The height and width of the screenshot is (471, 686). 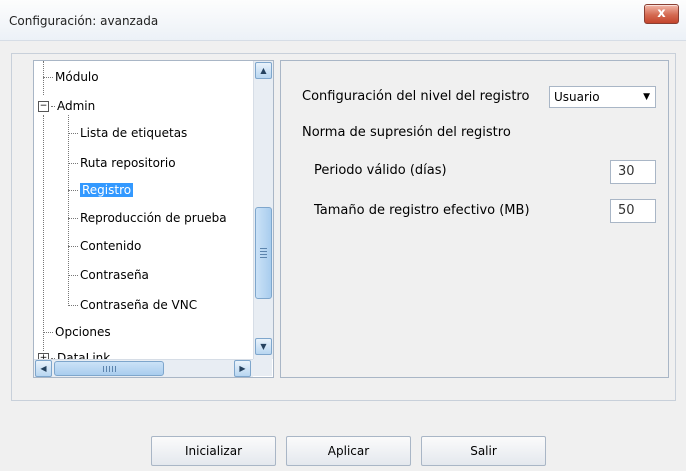 I want to click on log-level-label: Configuración del nivel del registro, so click(x=416, y=96).